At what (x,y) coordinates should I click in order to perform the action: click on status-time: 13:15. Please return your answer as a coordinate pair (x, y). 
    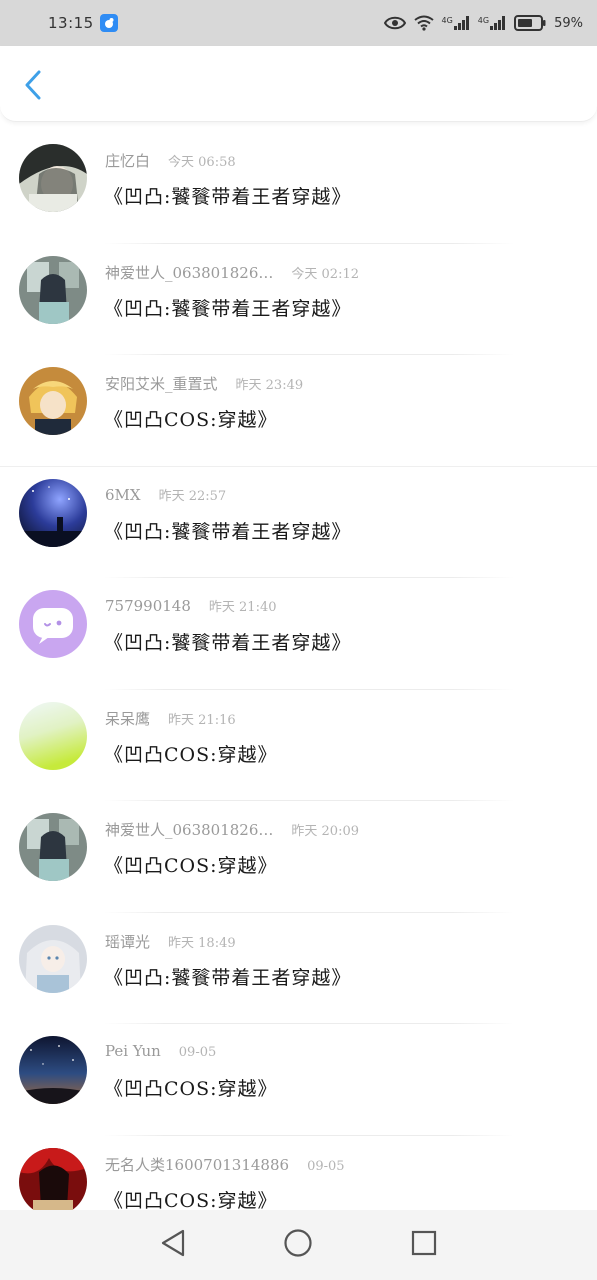
    Looking at the image, I should click on (71, 23).